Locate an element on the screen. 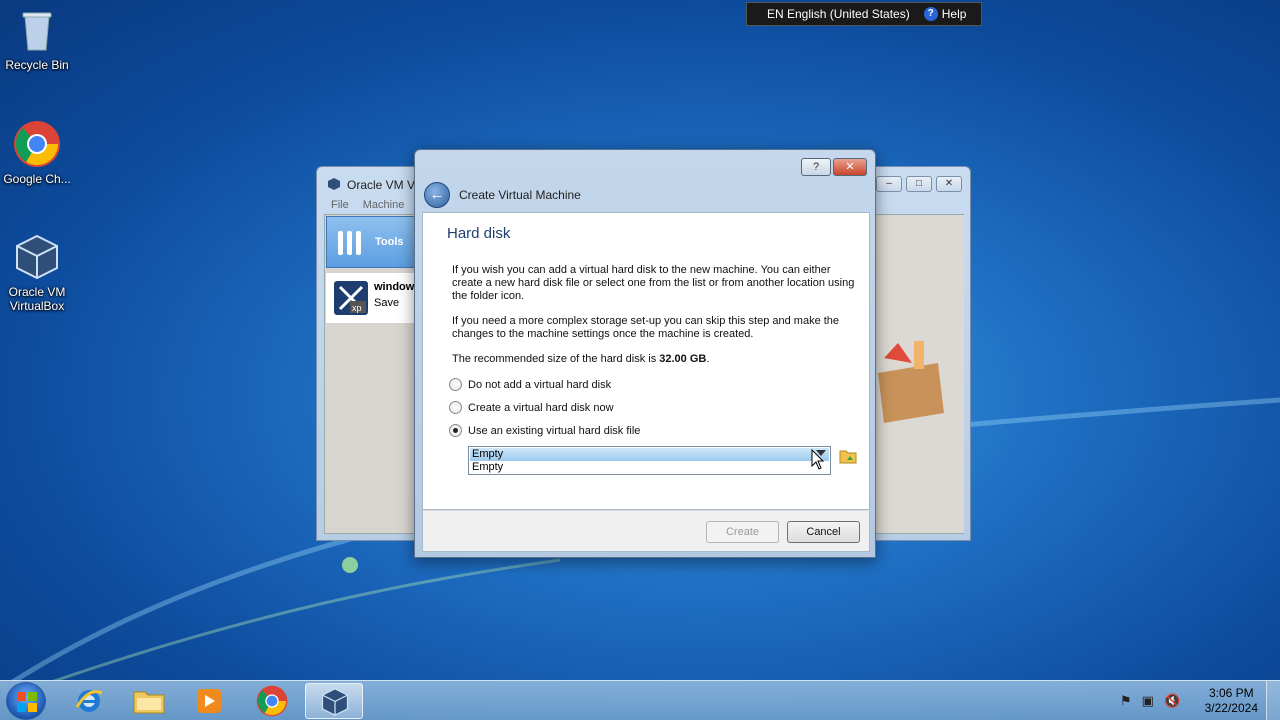 Image resolution: width=1280 pixels, height=720 pixels. cancel-button: Cancel is located at coordinates (823, 532).